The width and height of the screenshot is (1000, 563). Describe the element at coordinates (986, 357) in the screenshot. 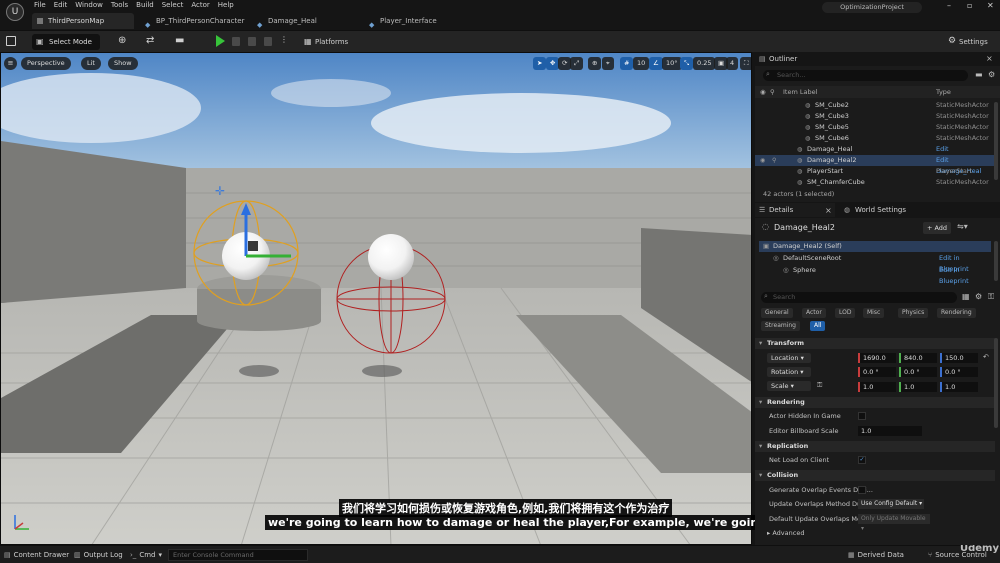

I see `reset-icon: ↶` at that location.